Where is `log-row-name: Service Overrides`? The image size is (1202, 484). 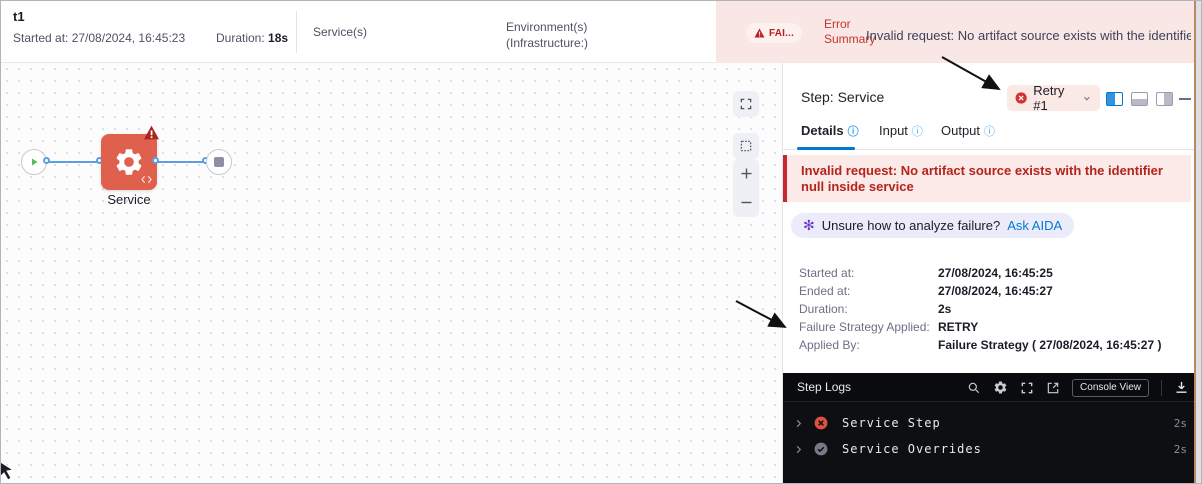 log-row-name: Service Overrides is located at coordinates (912, 449).